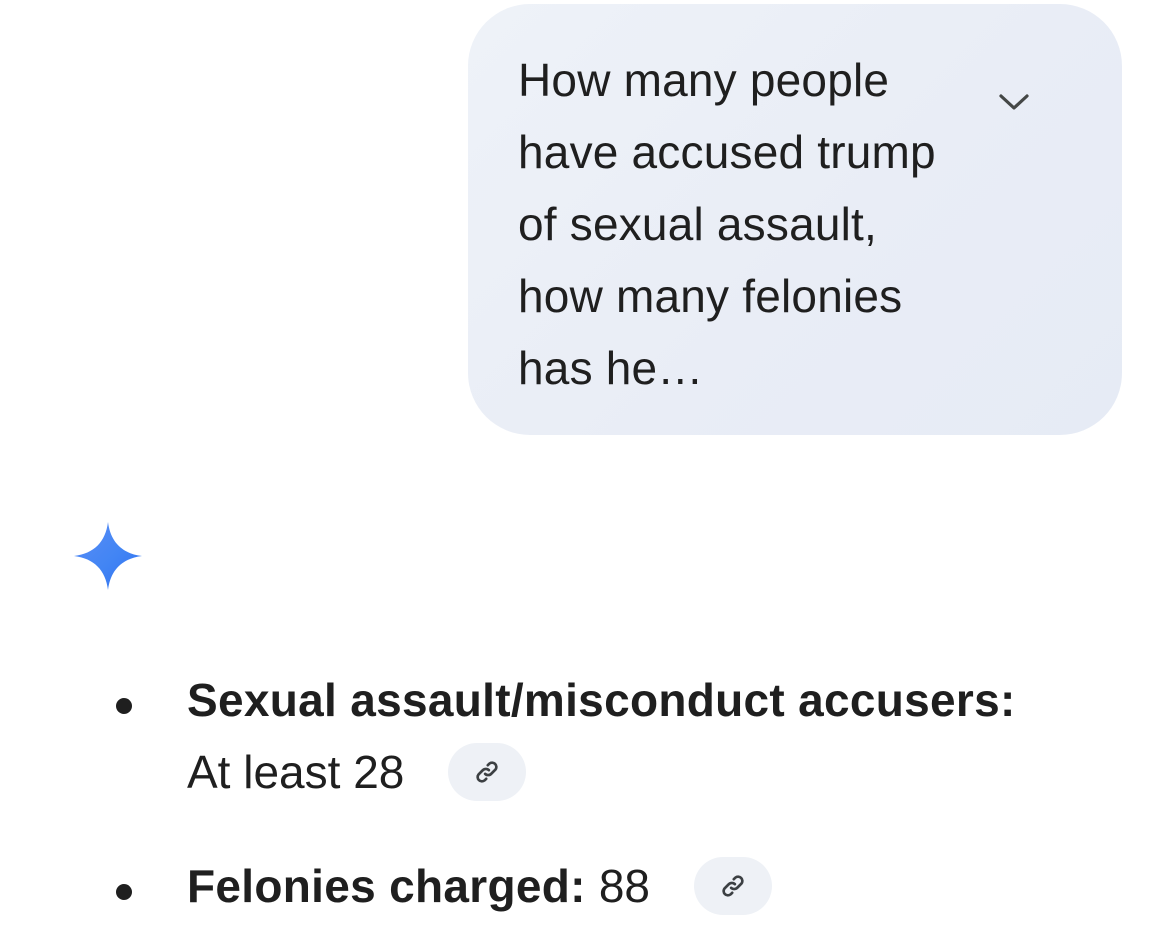 Image resolution: width=1170 pixels, height=941 pixels. I want to click on gemini-sparkle-icon, so click(108, 556).